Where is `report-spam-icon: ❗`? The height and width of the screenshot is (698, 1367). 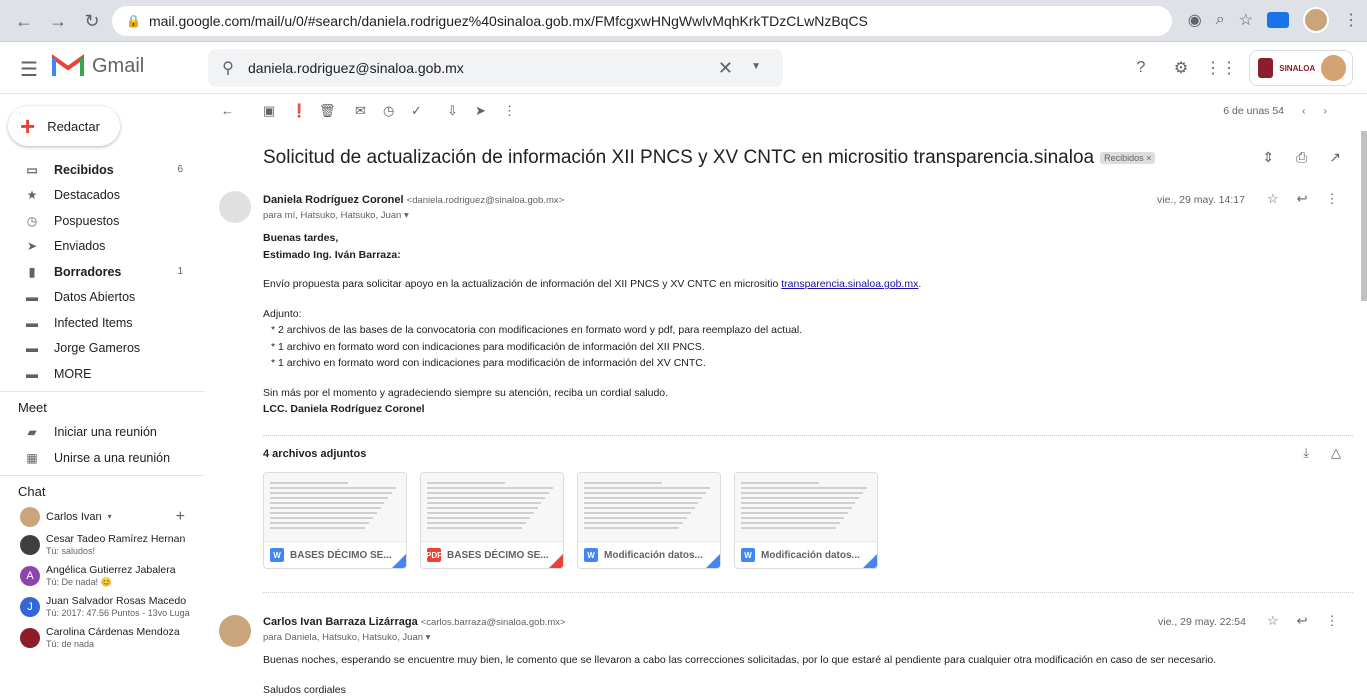
report-spam-icon: ❗ is located at coordinates (299, 111).